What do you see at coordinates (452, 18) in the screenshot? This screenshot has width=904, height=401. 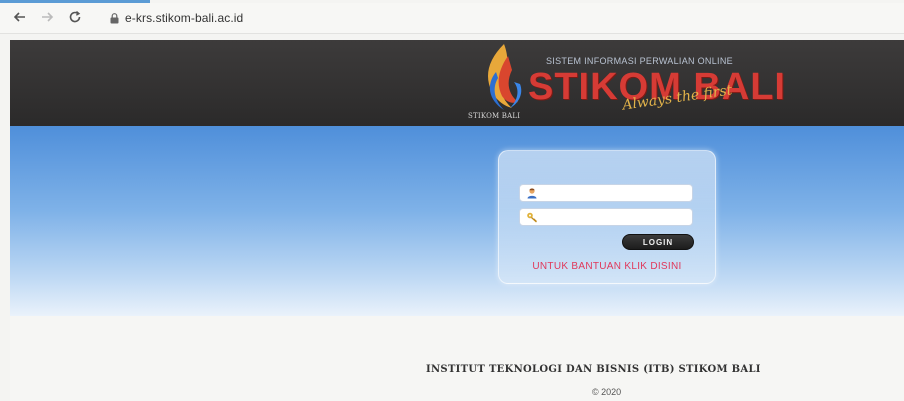 I see `browser-toolbar: e-krs.stikom-bali.ac.id` at bounding box center [452, 18].